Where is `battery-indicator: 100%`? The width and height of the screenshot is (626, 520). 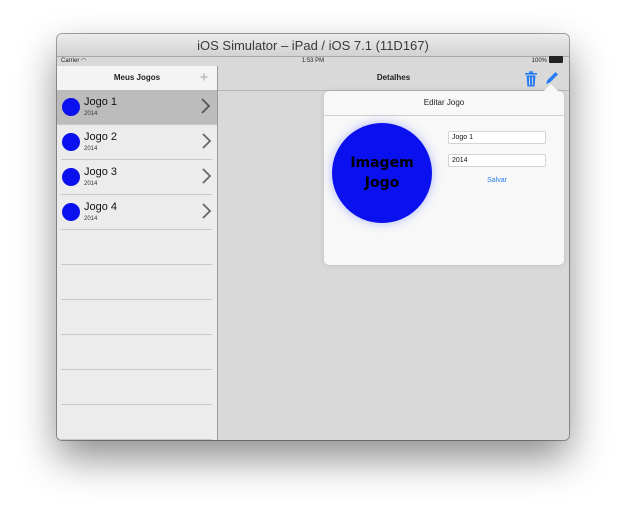
battery-indicator: 100% is located at coordinates (547, 61).